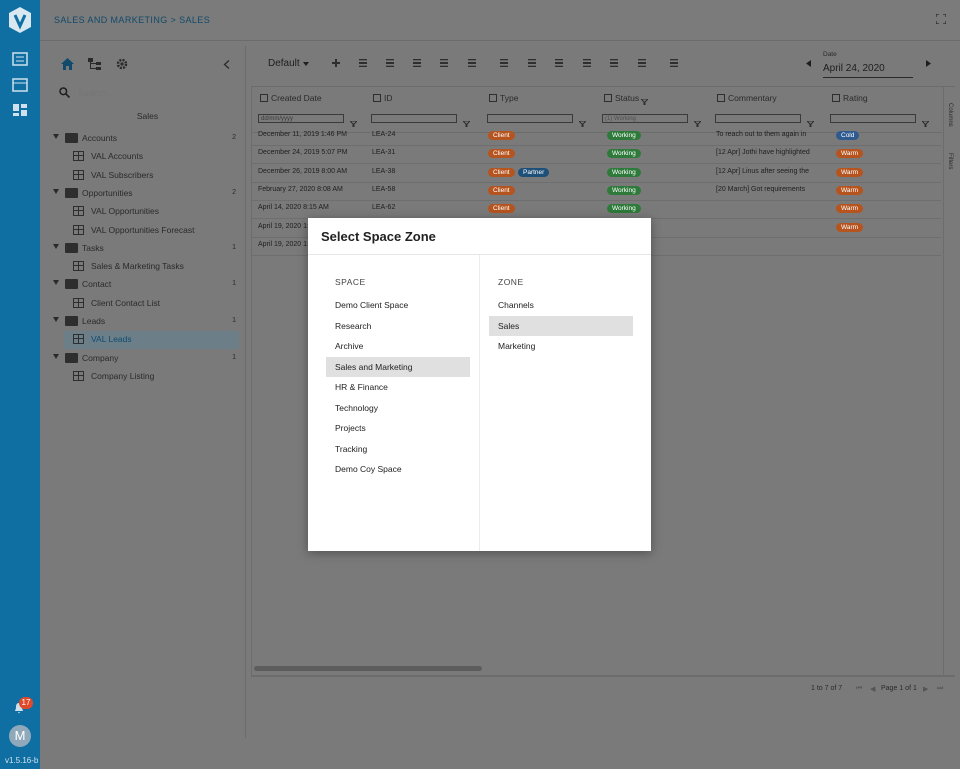  What do you see at coordinates (151, 340) in the screenshot?
I see `tree-item-val-leads: VAL Leads` at bounding box center [151, 340].